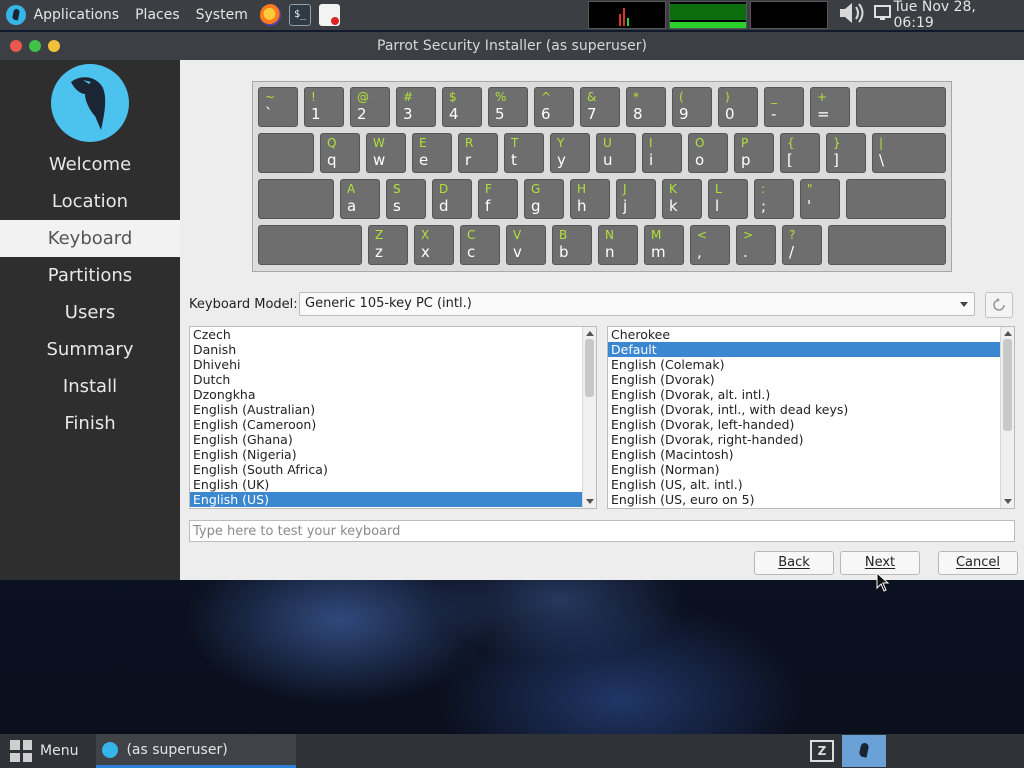 The width and height of the screenshot is (1024, 768). I want to click on keyboard-key: Ee, so click(432, 153).